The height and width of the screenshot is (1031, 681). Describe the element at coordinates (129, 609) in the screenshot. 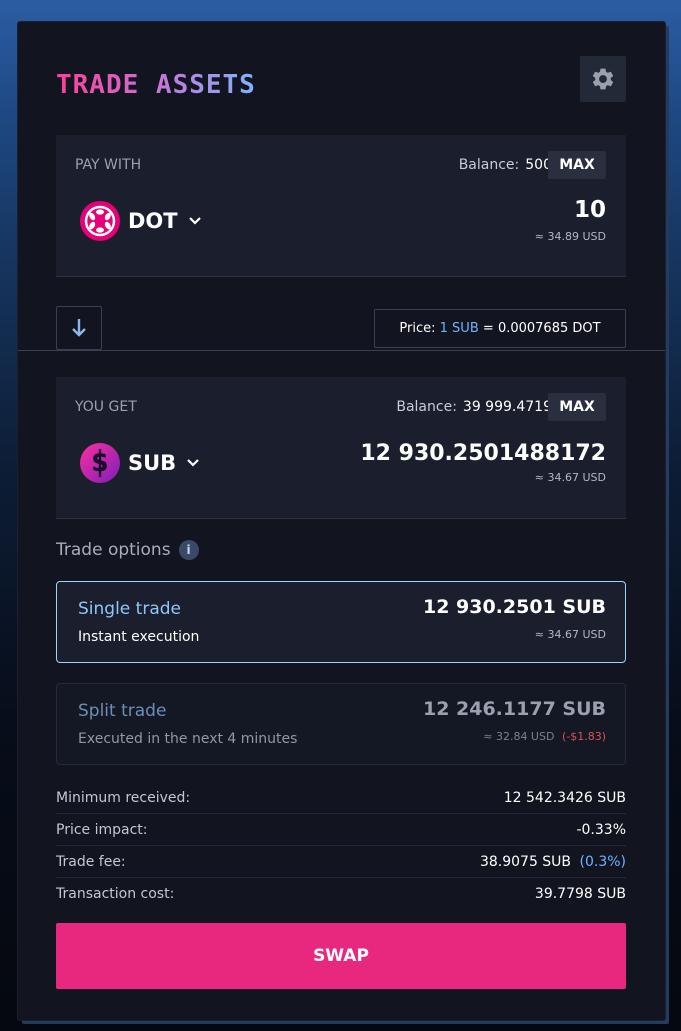

I see `single-trade-title: Single trade` at that location.